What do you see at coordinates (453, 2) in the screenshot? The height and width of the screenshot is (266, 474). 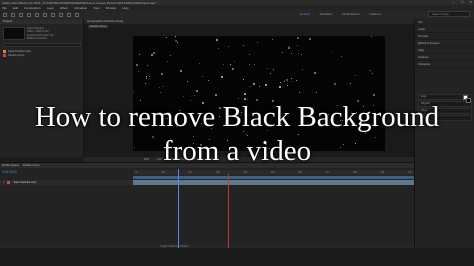 I see `minimize-button: —` at bounding box center [453, 2].